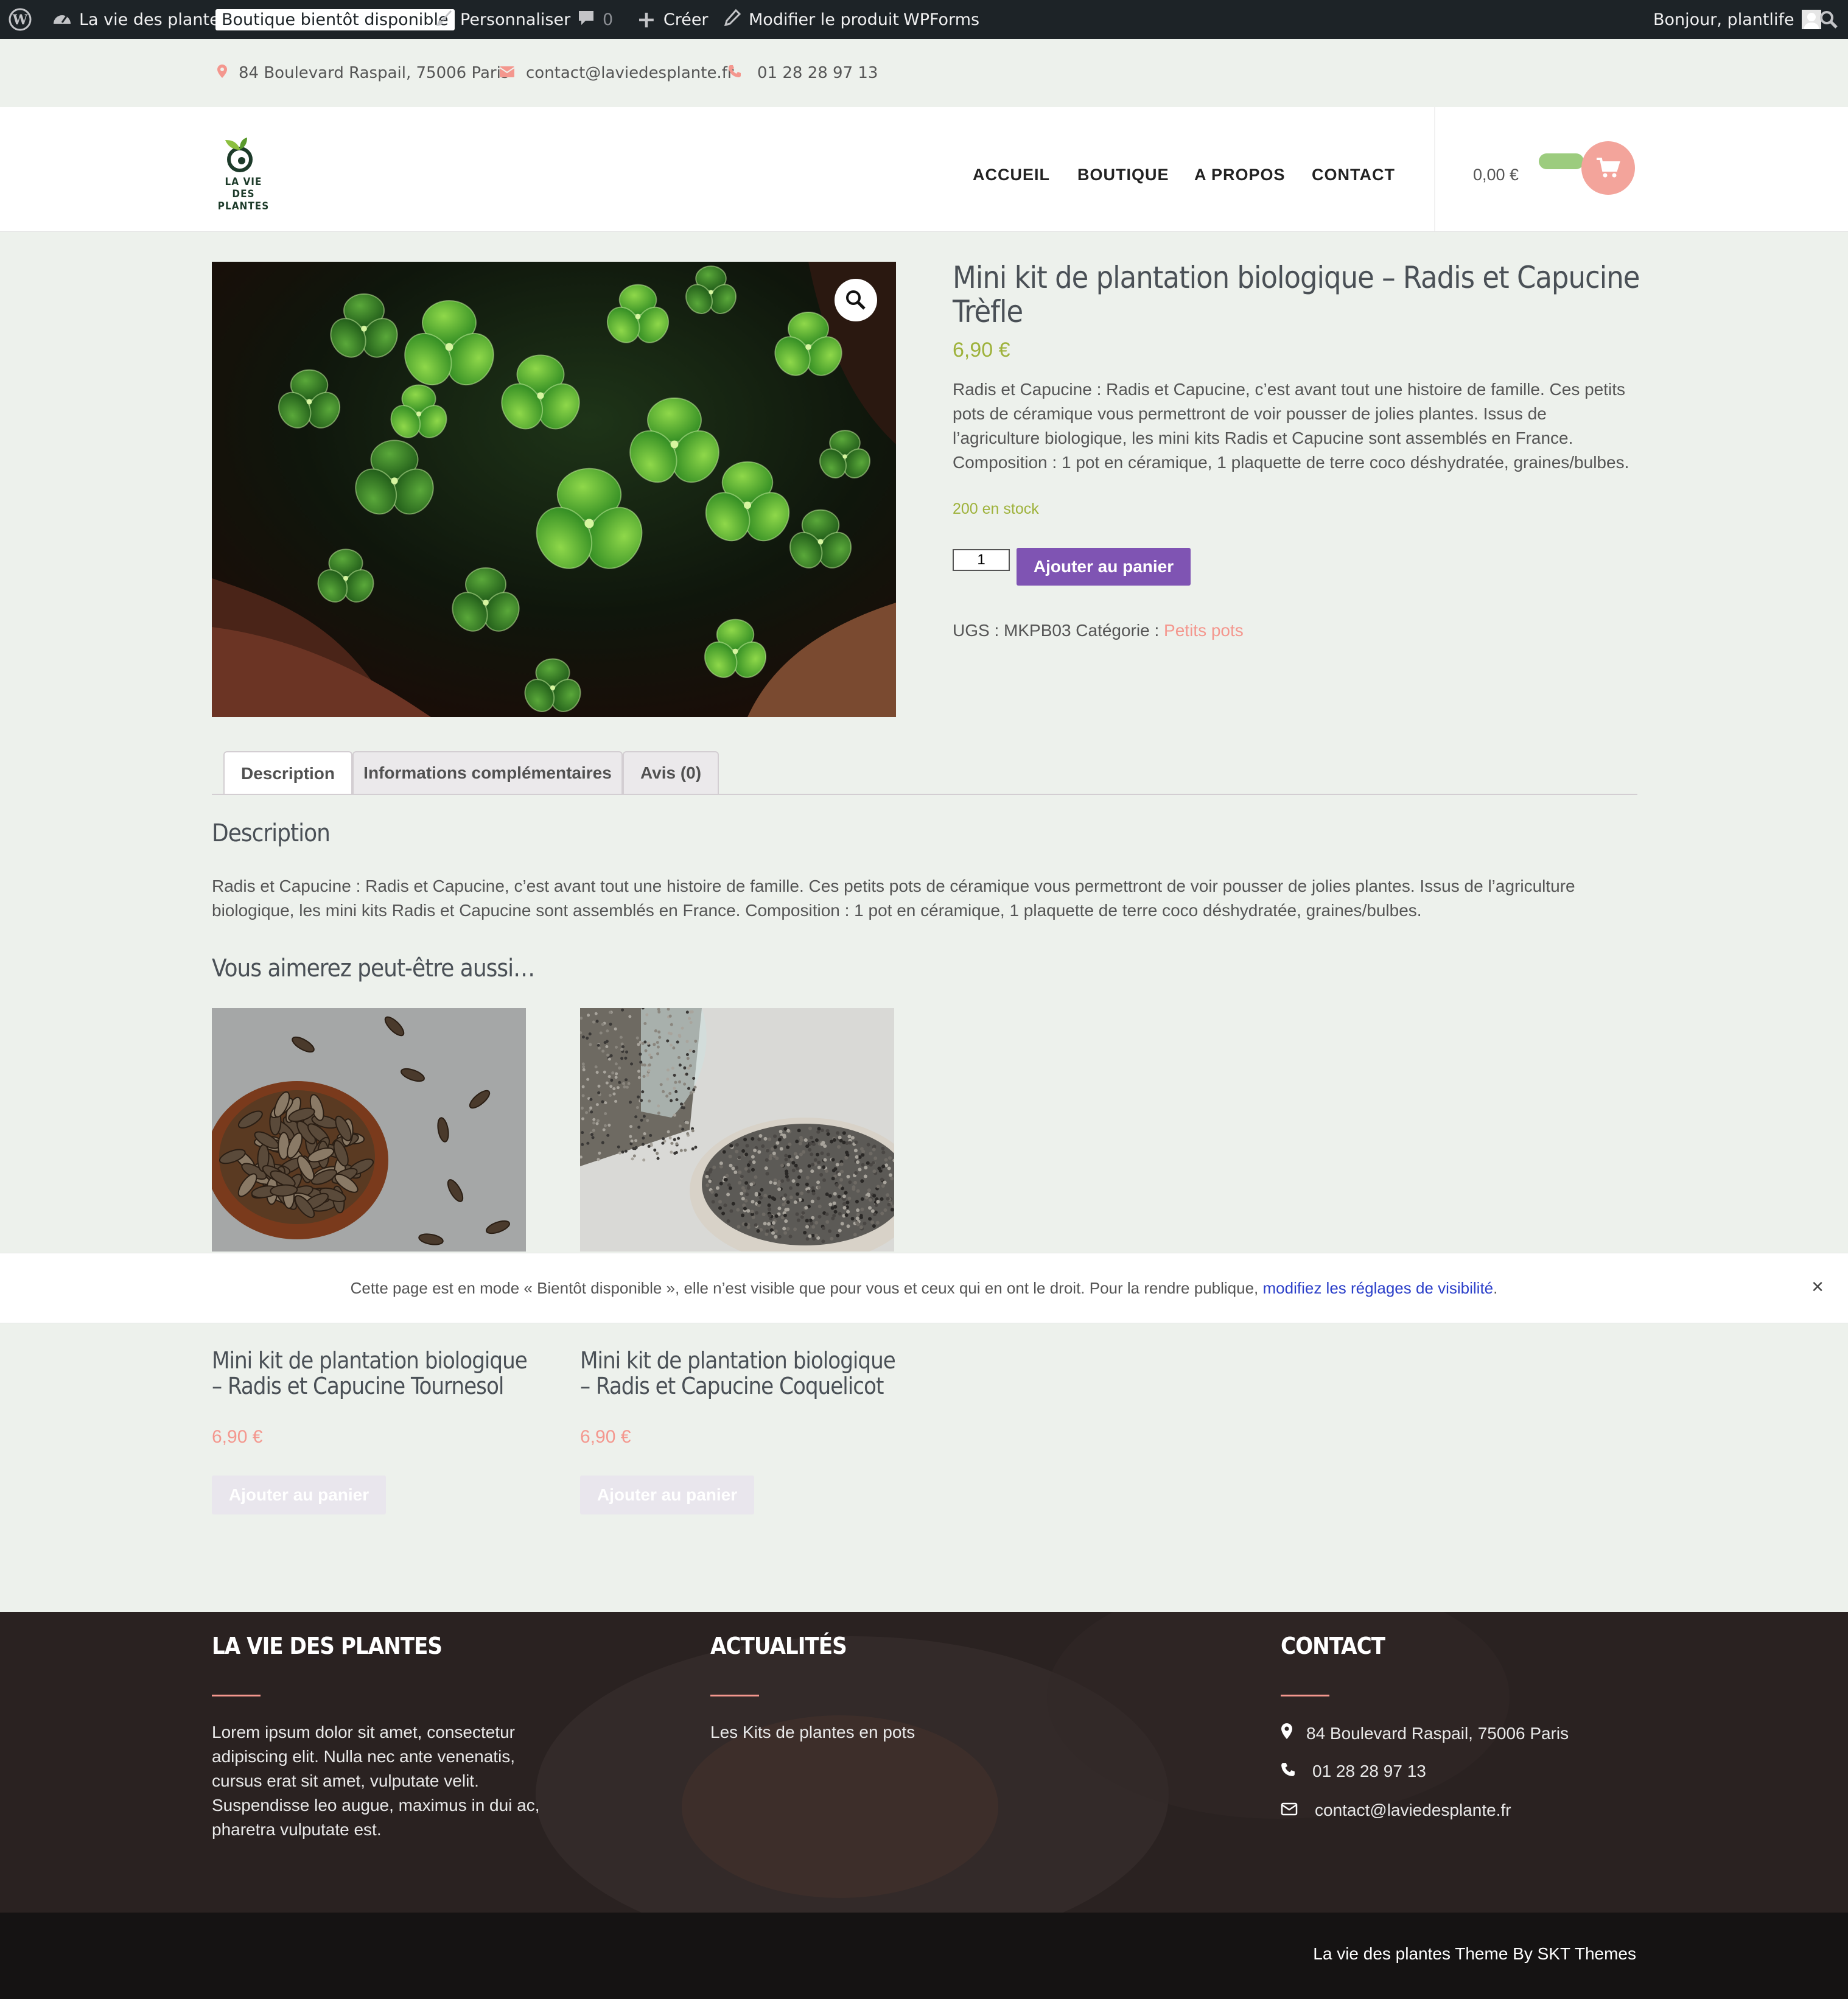 The image size is (1848, 1999). I want to click on edit-product-link: Modifier le produit, so click(811, 20).